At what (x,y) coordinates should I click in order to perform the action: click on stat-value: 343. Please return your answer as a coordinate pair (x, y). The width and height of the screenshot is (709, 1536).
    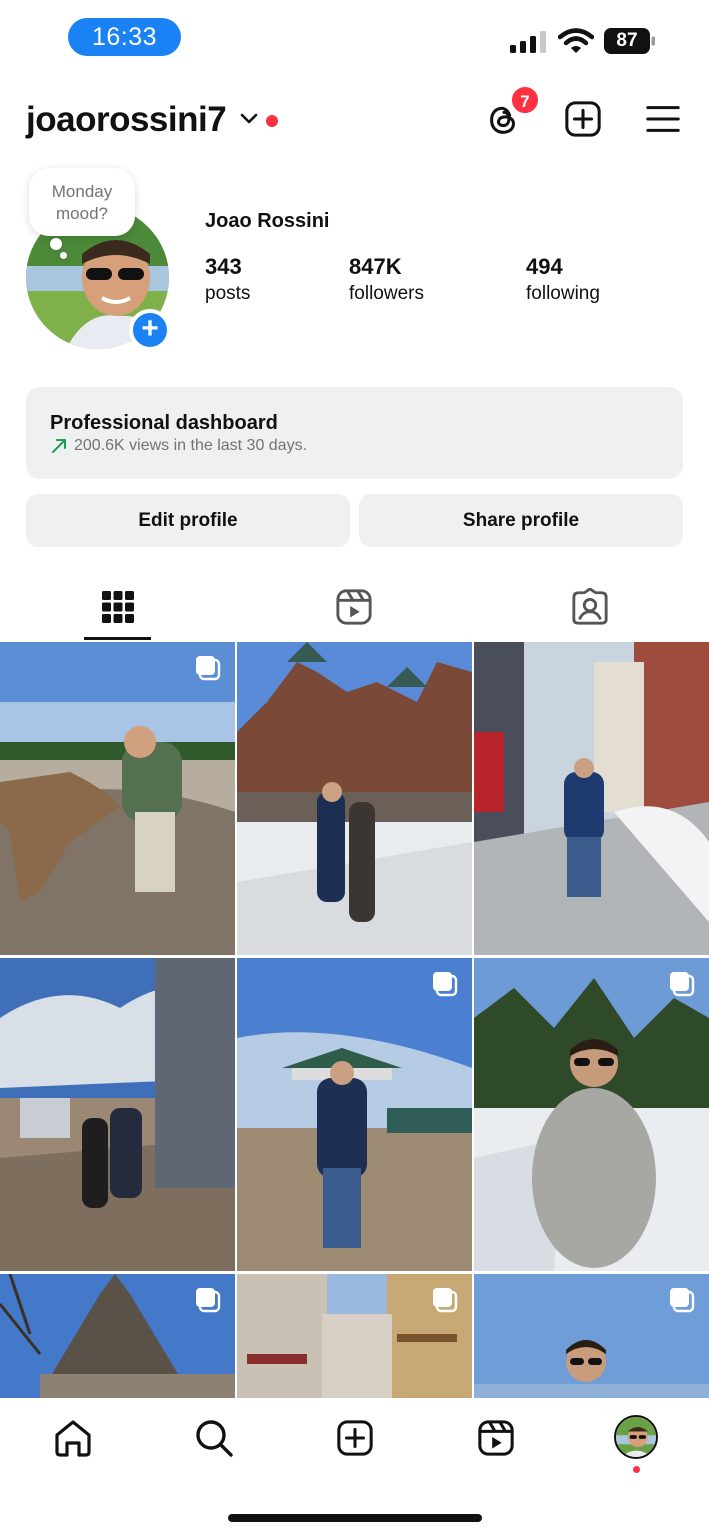
    Looking at the image, I should click on (223, 266).